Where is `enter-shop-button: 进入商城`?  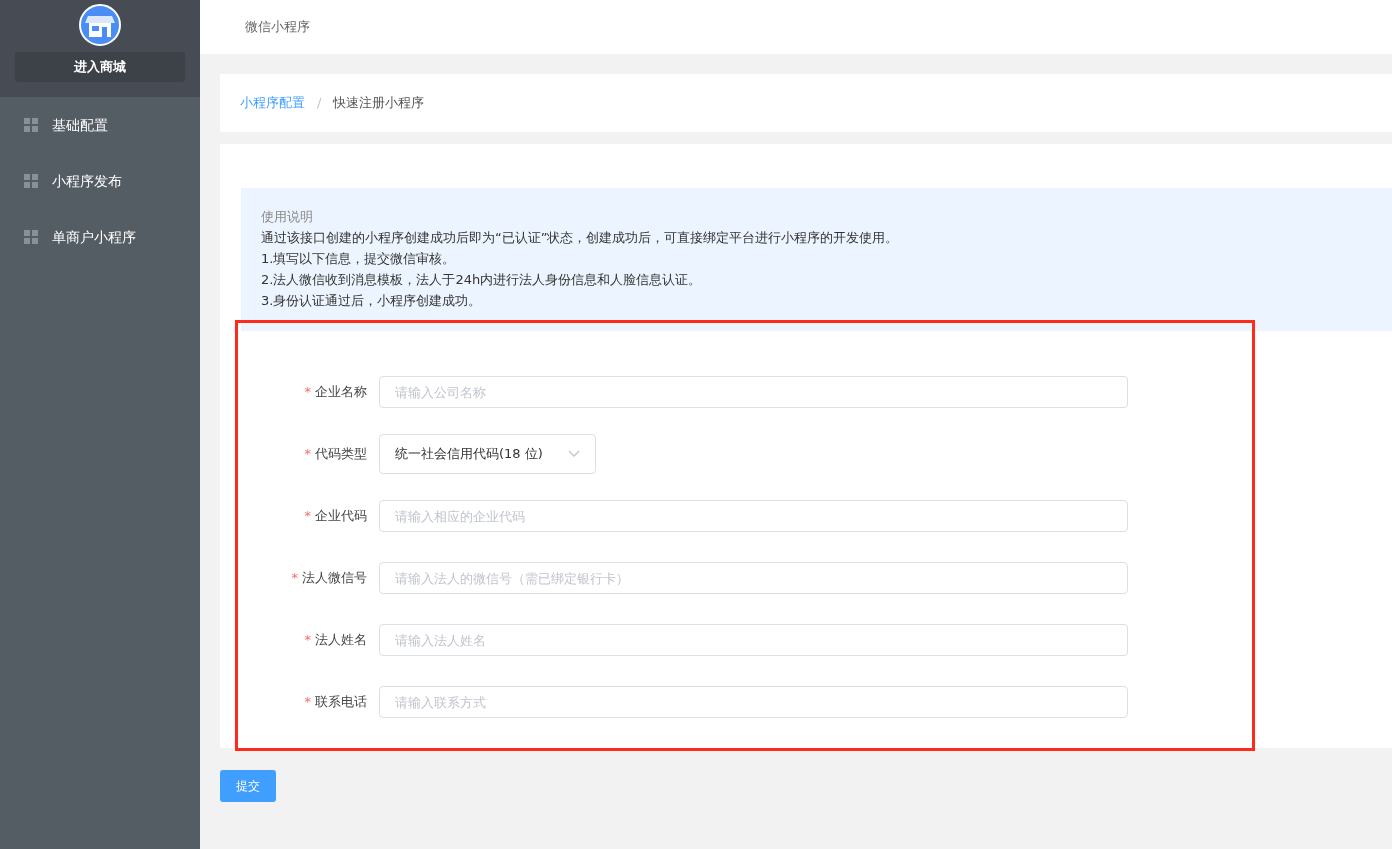
enter-shop-button: 进入商城 is located at coordinates (100, 67).